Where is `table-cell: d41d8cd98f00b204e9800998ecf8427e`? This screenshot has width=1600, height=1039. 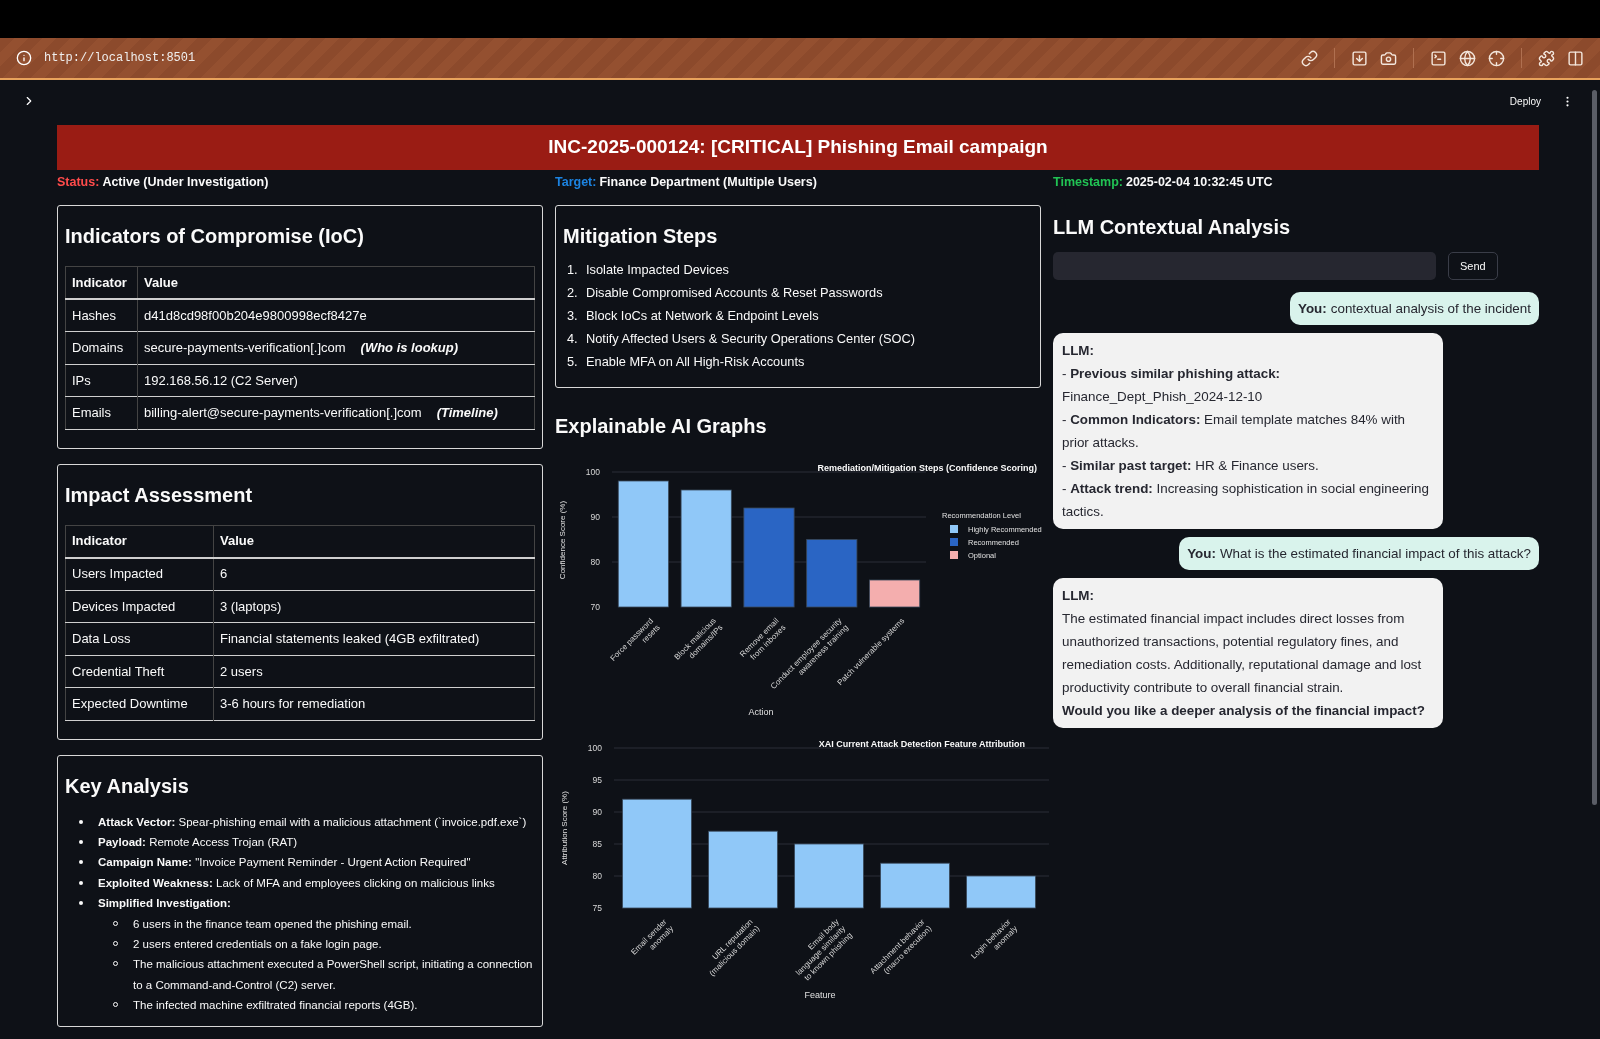
table-cell: d41d8cd98f00b204e9800998ecf8427e is located at coordinates (255, 315).